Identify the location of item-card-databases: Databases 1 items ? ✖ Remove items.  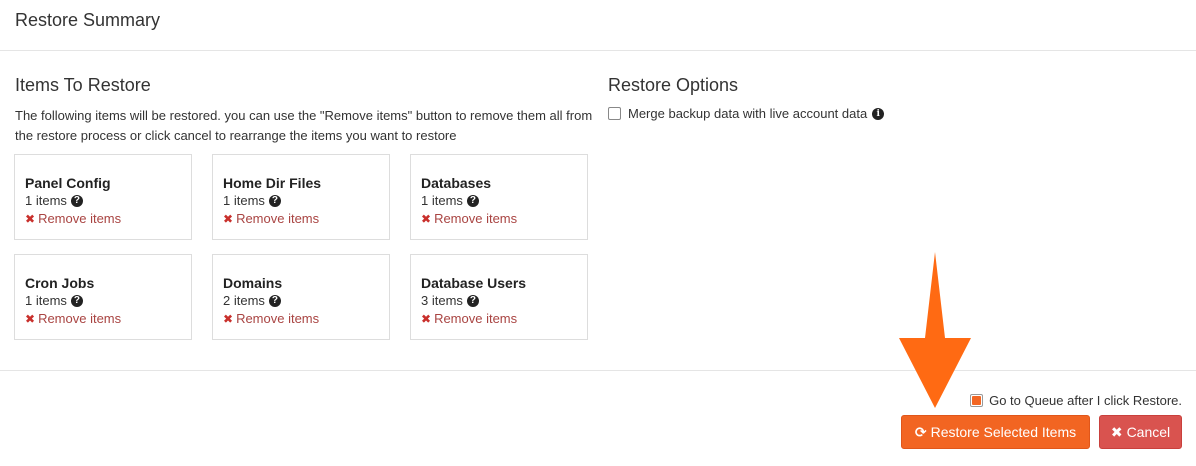
(499, 197).